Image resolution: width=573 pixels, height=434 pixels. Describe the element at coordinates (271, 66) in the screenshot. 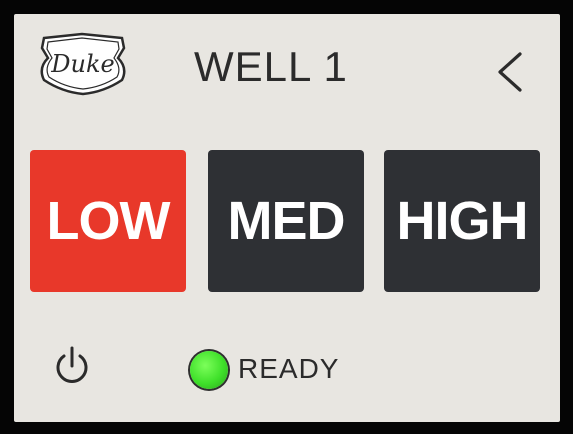

I see `page-title: WELL 1` at that location.